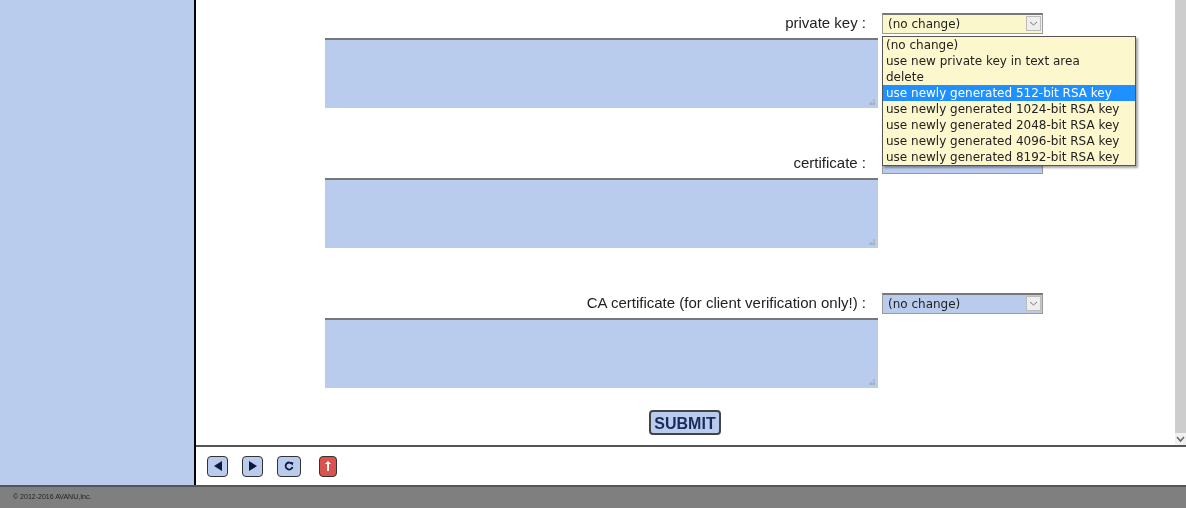 The height and width of the screenshot is (508, 1186). Describe the element at coordinates (726, 303) in the screenshot. I see `field-label: CA certificate (for client verification only!) :` at that location.